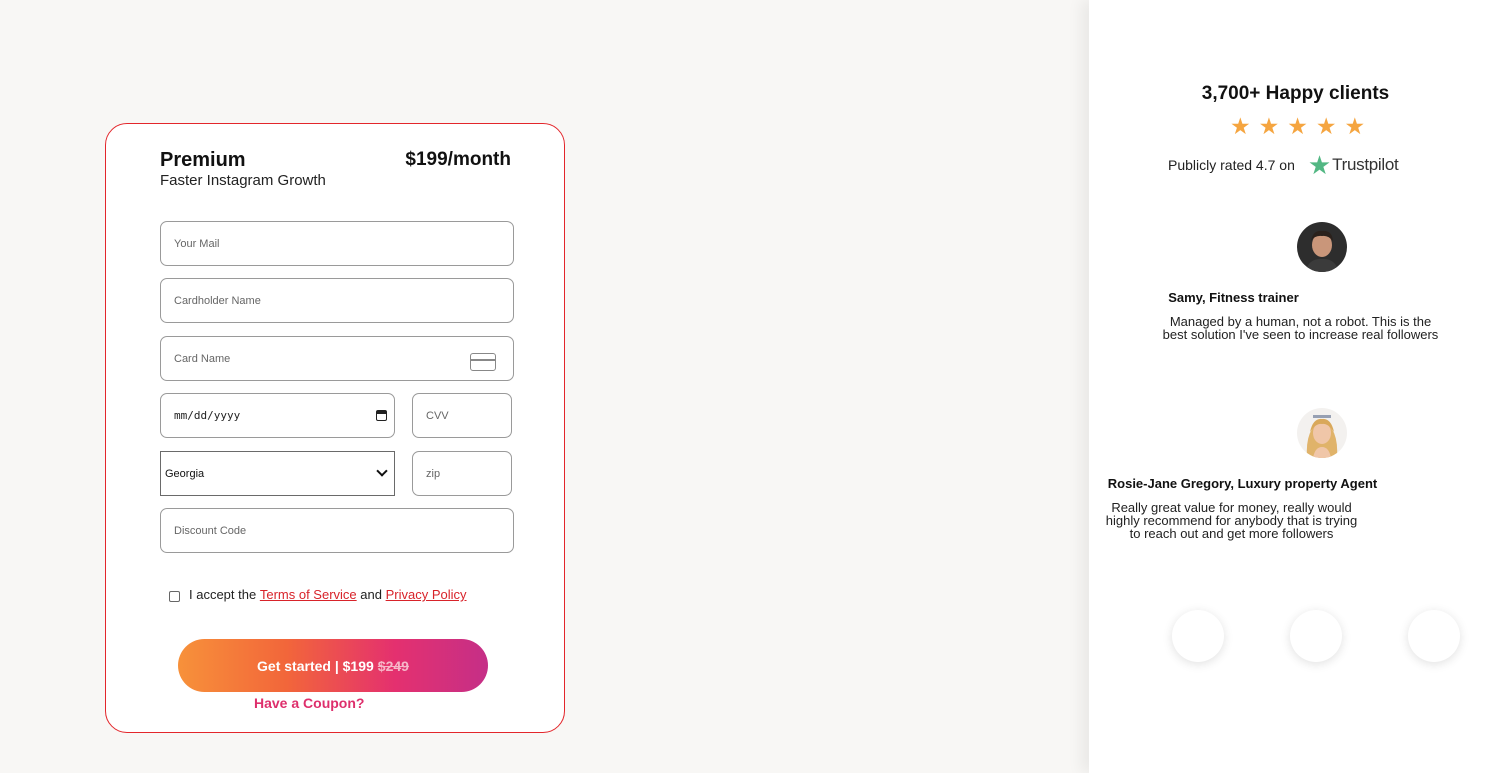  I want to click on state-selected-value: Georgia, so click(185, 473).